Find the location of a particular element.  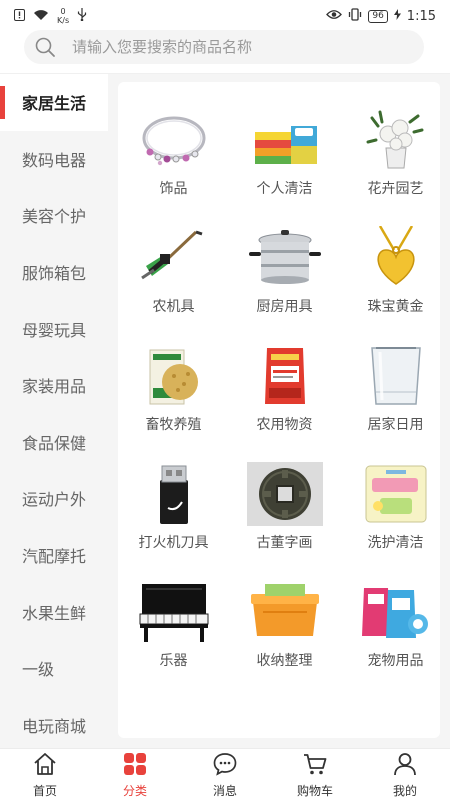

steamer-pot-icon is located at coordinates (285, 258).